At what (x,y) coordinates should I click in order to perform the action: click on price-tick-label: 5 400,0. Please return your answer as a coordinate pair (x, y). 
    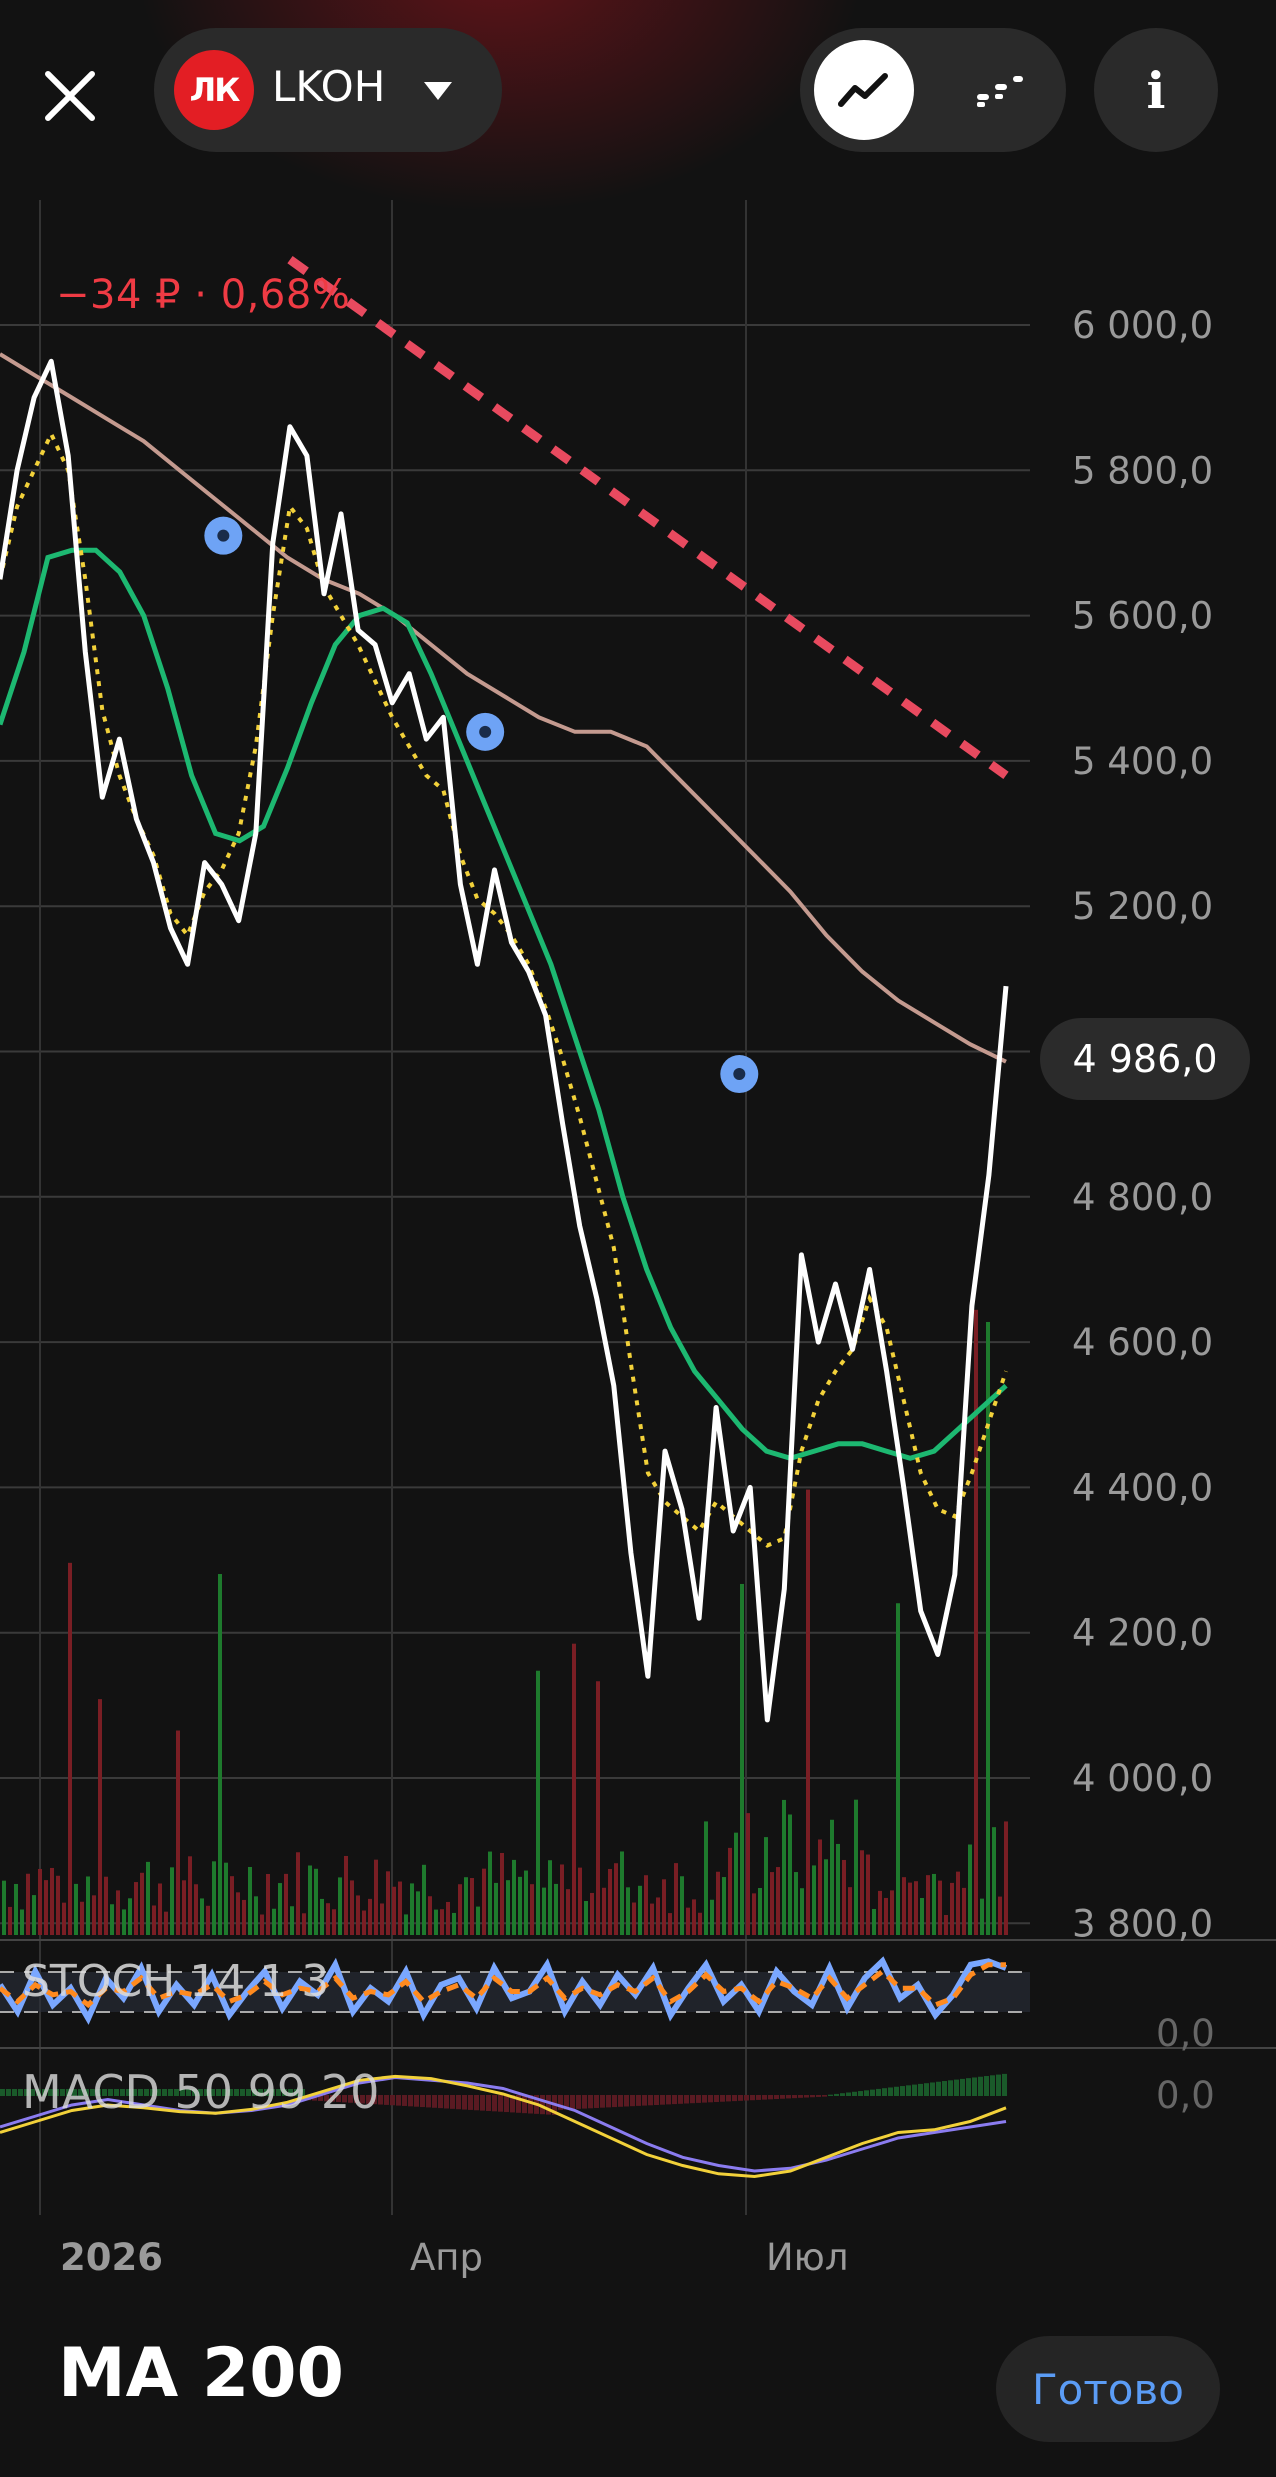
    Looking at the image, I should click on (1142, 761).